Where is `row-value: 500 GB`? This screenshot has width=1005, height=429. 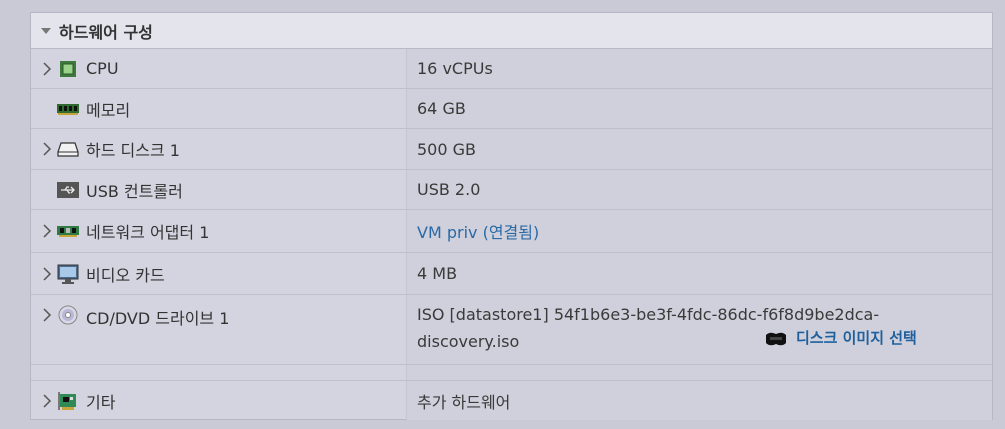
row-value: 500 GB is located at coordinates (699, 149).